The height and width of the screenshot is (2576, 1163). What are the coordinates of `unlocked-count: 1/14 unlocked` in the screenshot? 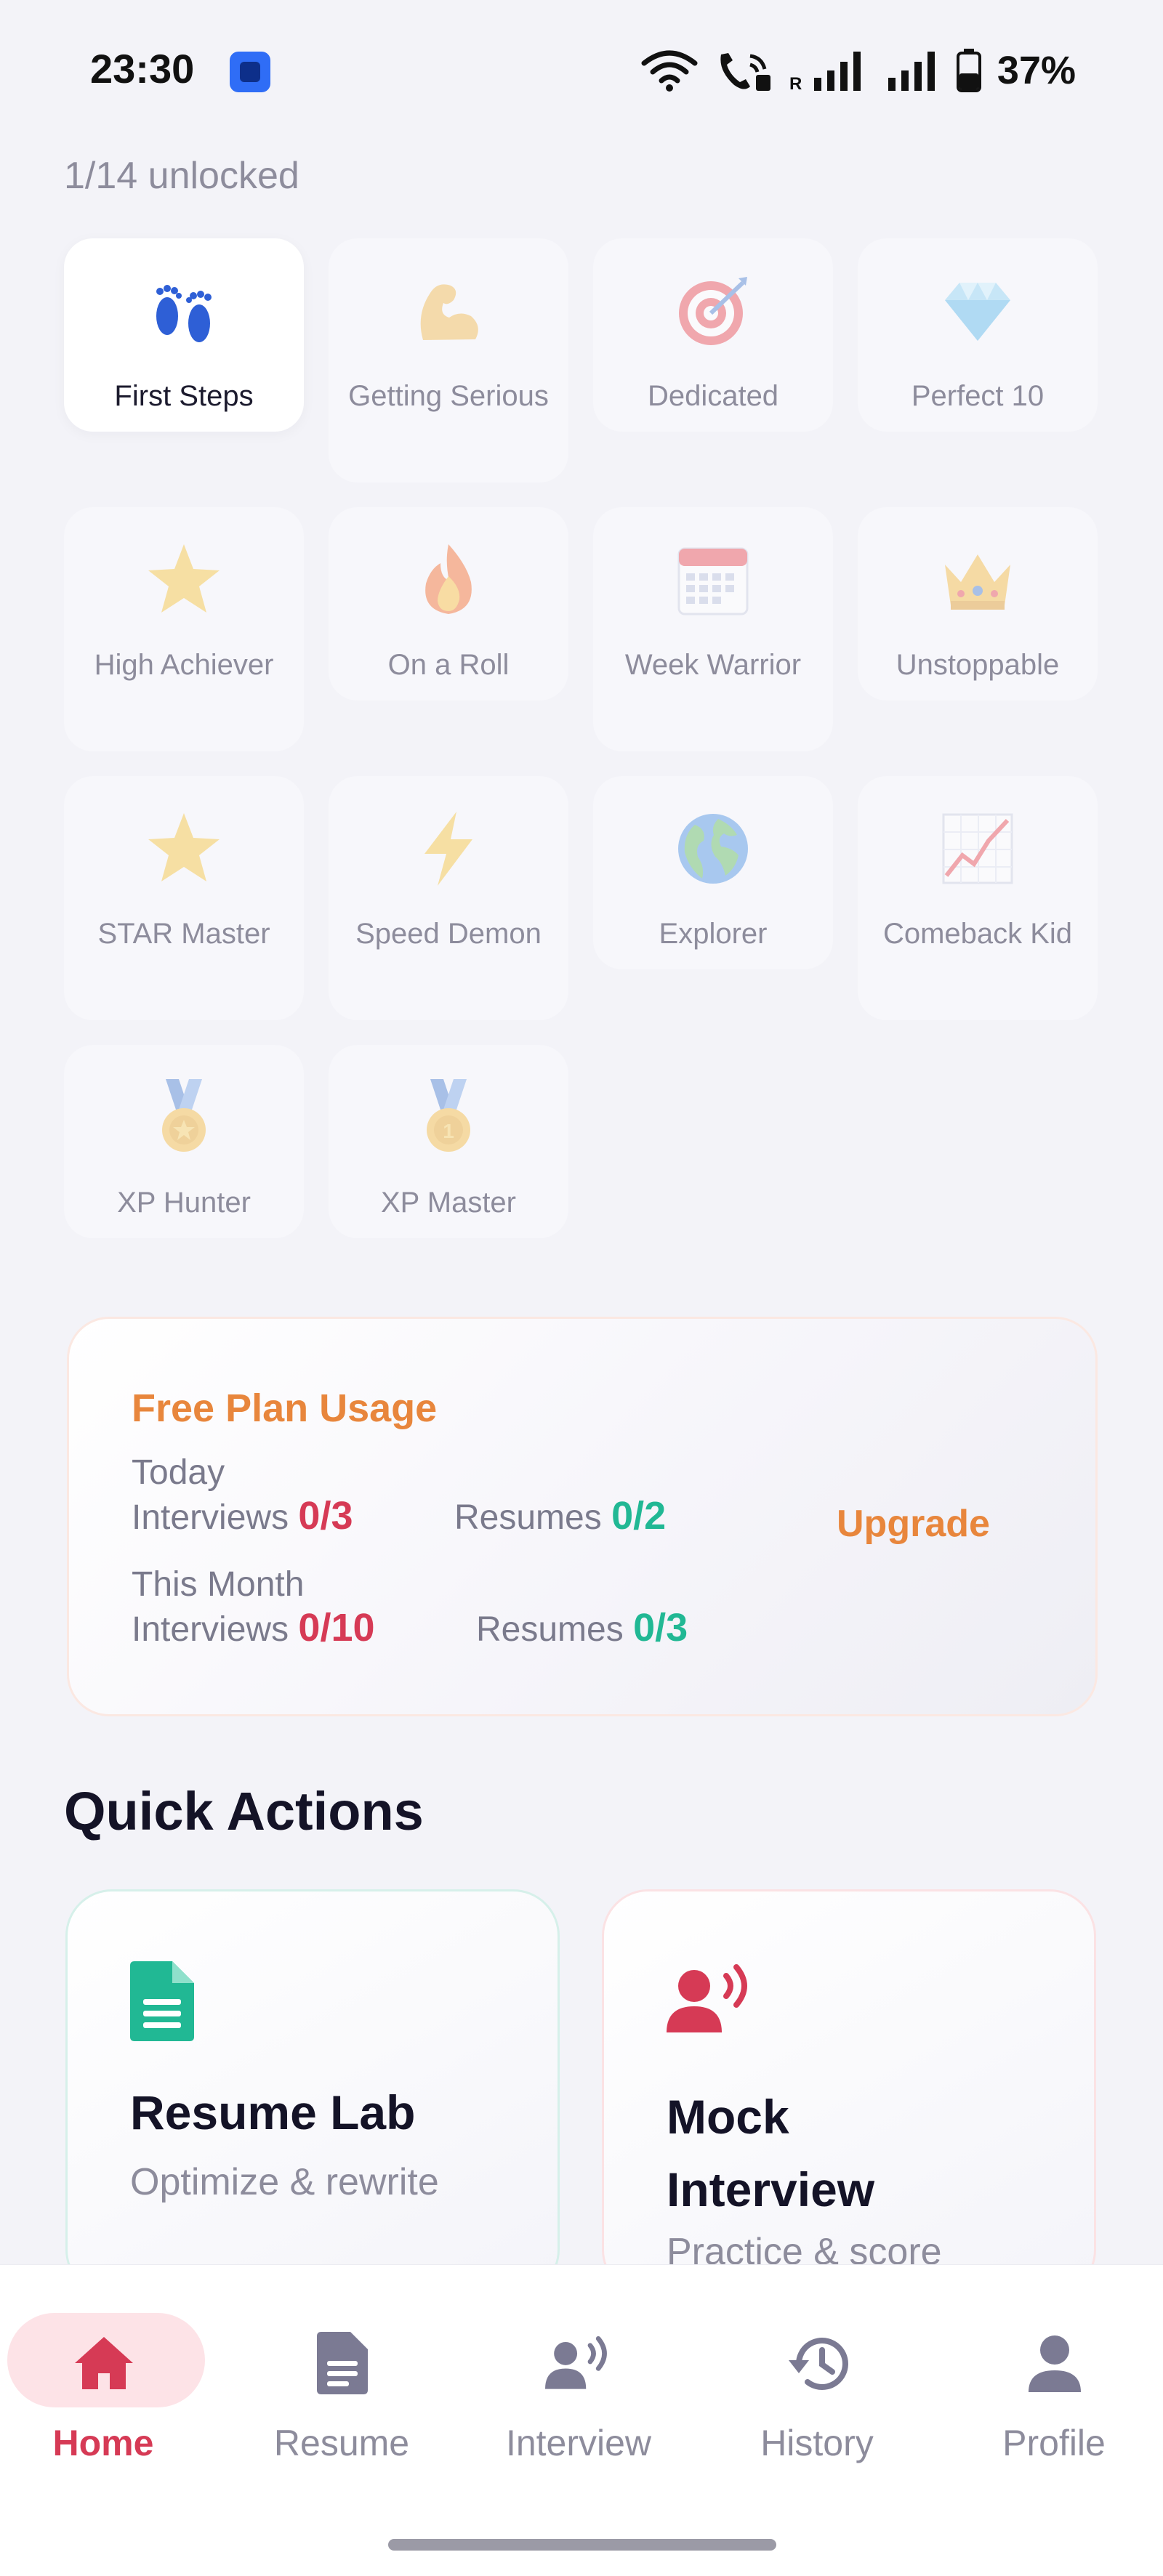 It's located at (181, 176).